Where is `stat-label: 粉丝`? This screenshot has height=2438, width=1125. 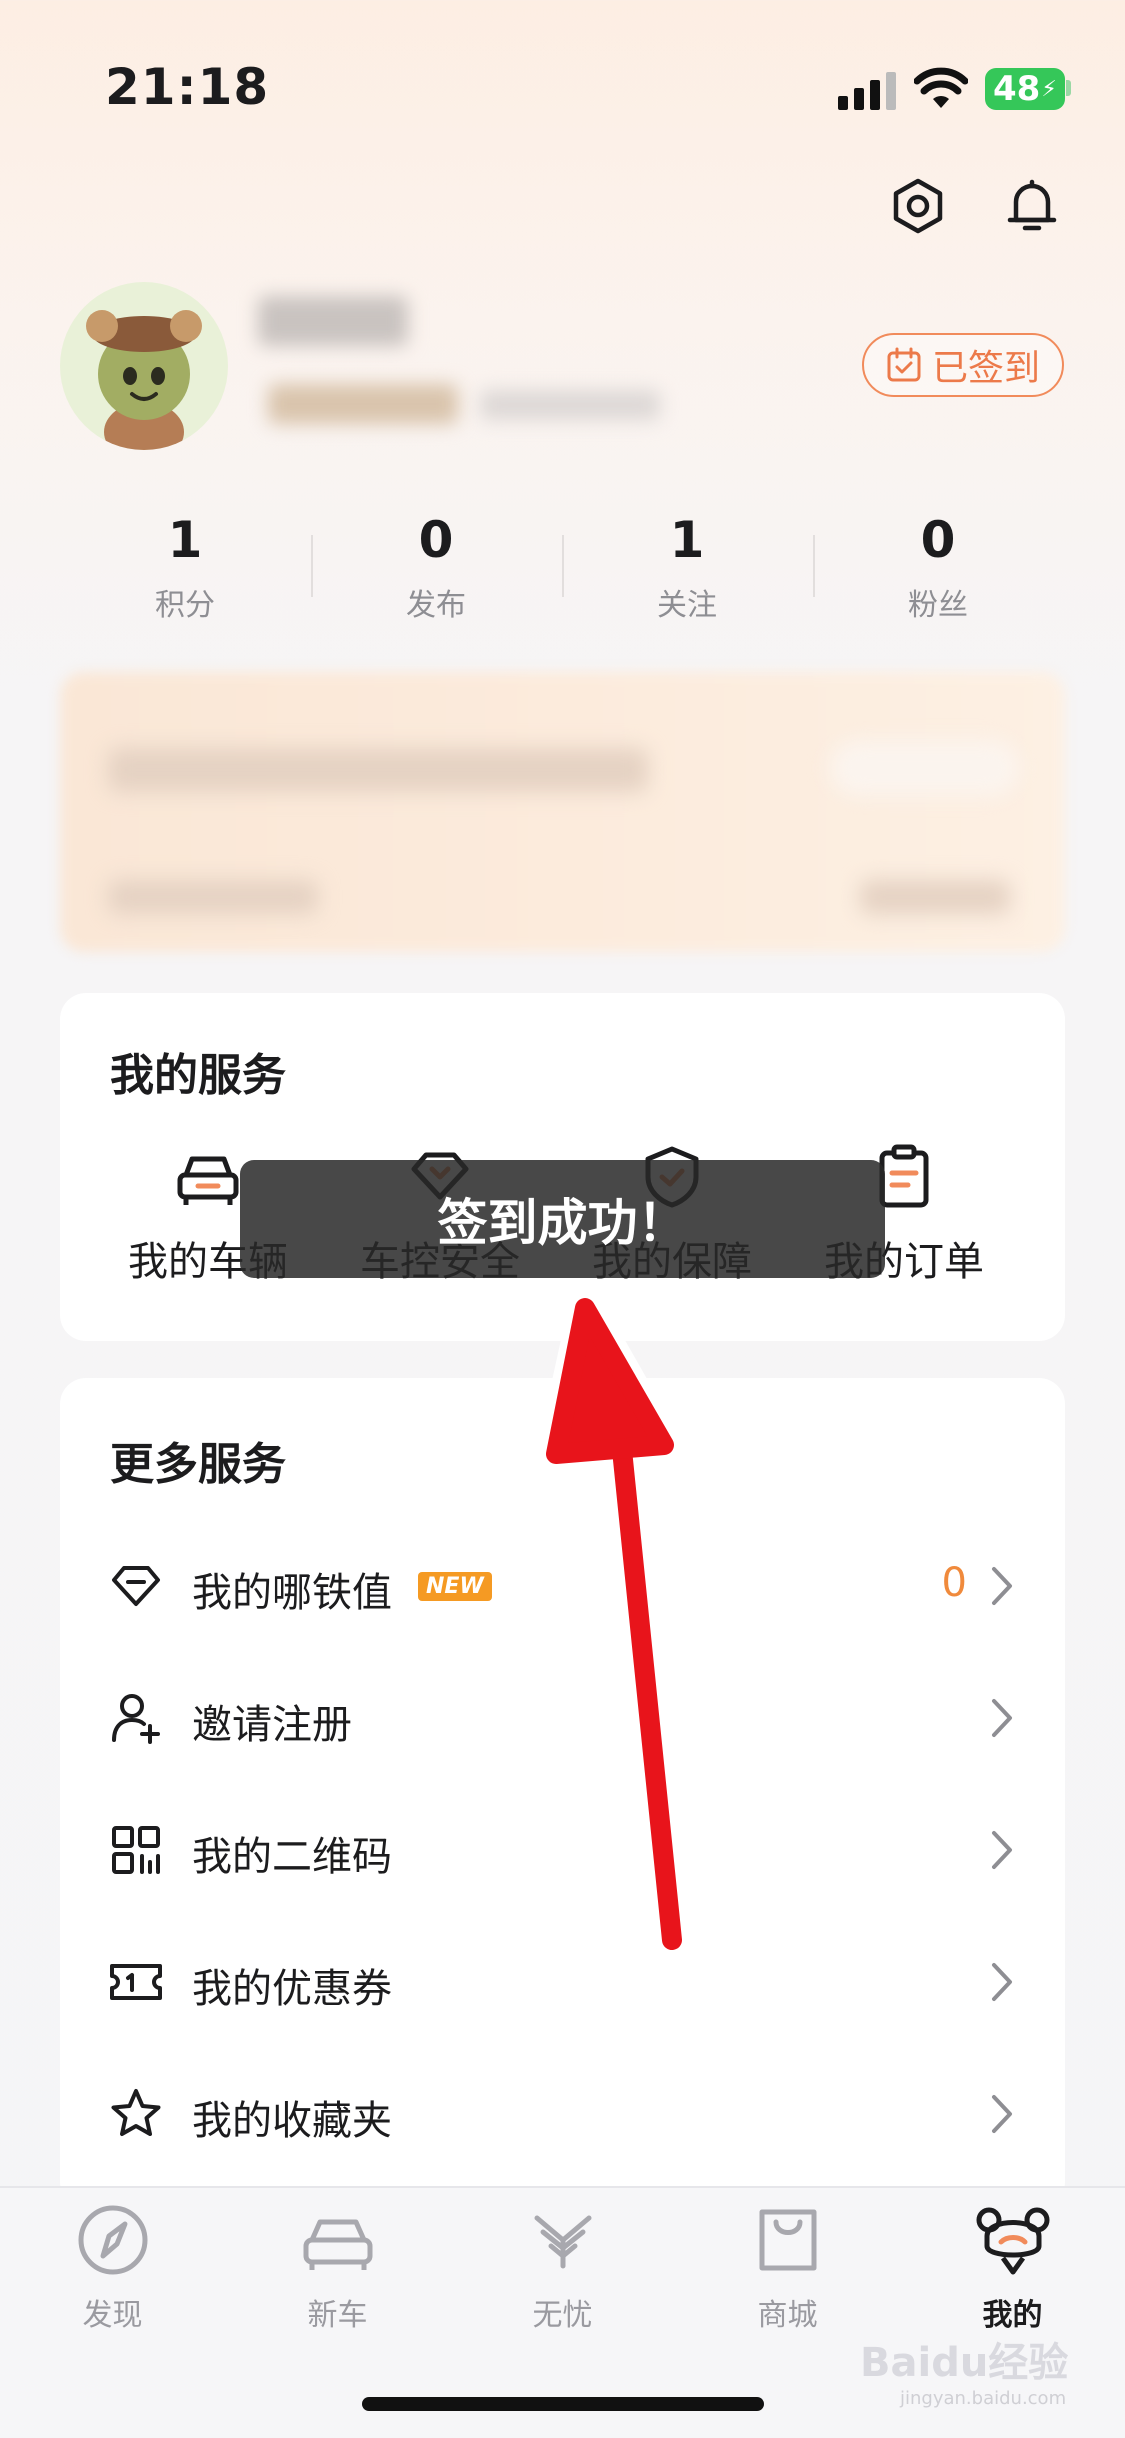
stat-label: 粉丝 is located at coordinates (938, 605).